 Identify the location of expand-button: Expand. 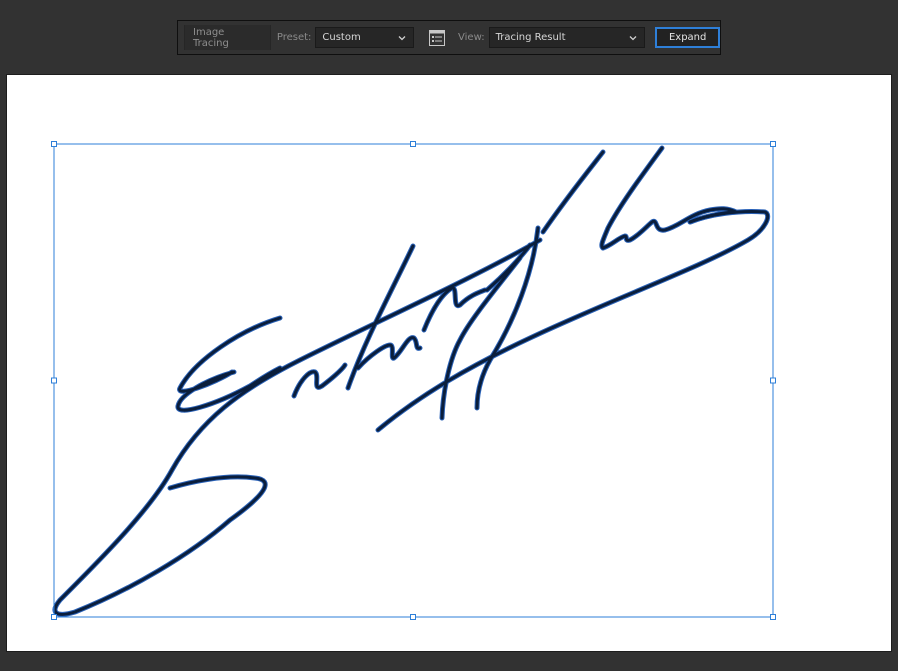
(688, 37).